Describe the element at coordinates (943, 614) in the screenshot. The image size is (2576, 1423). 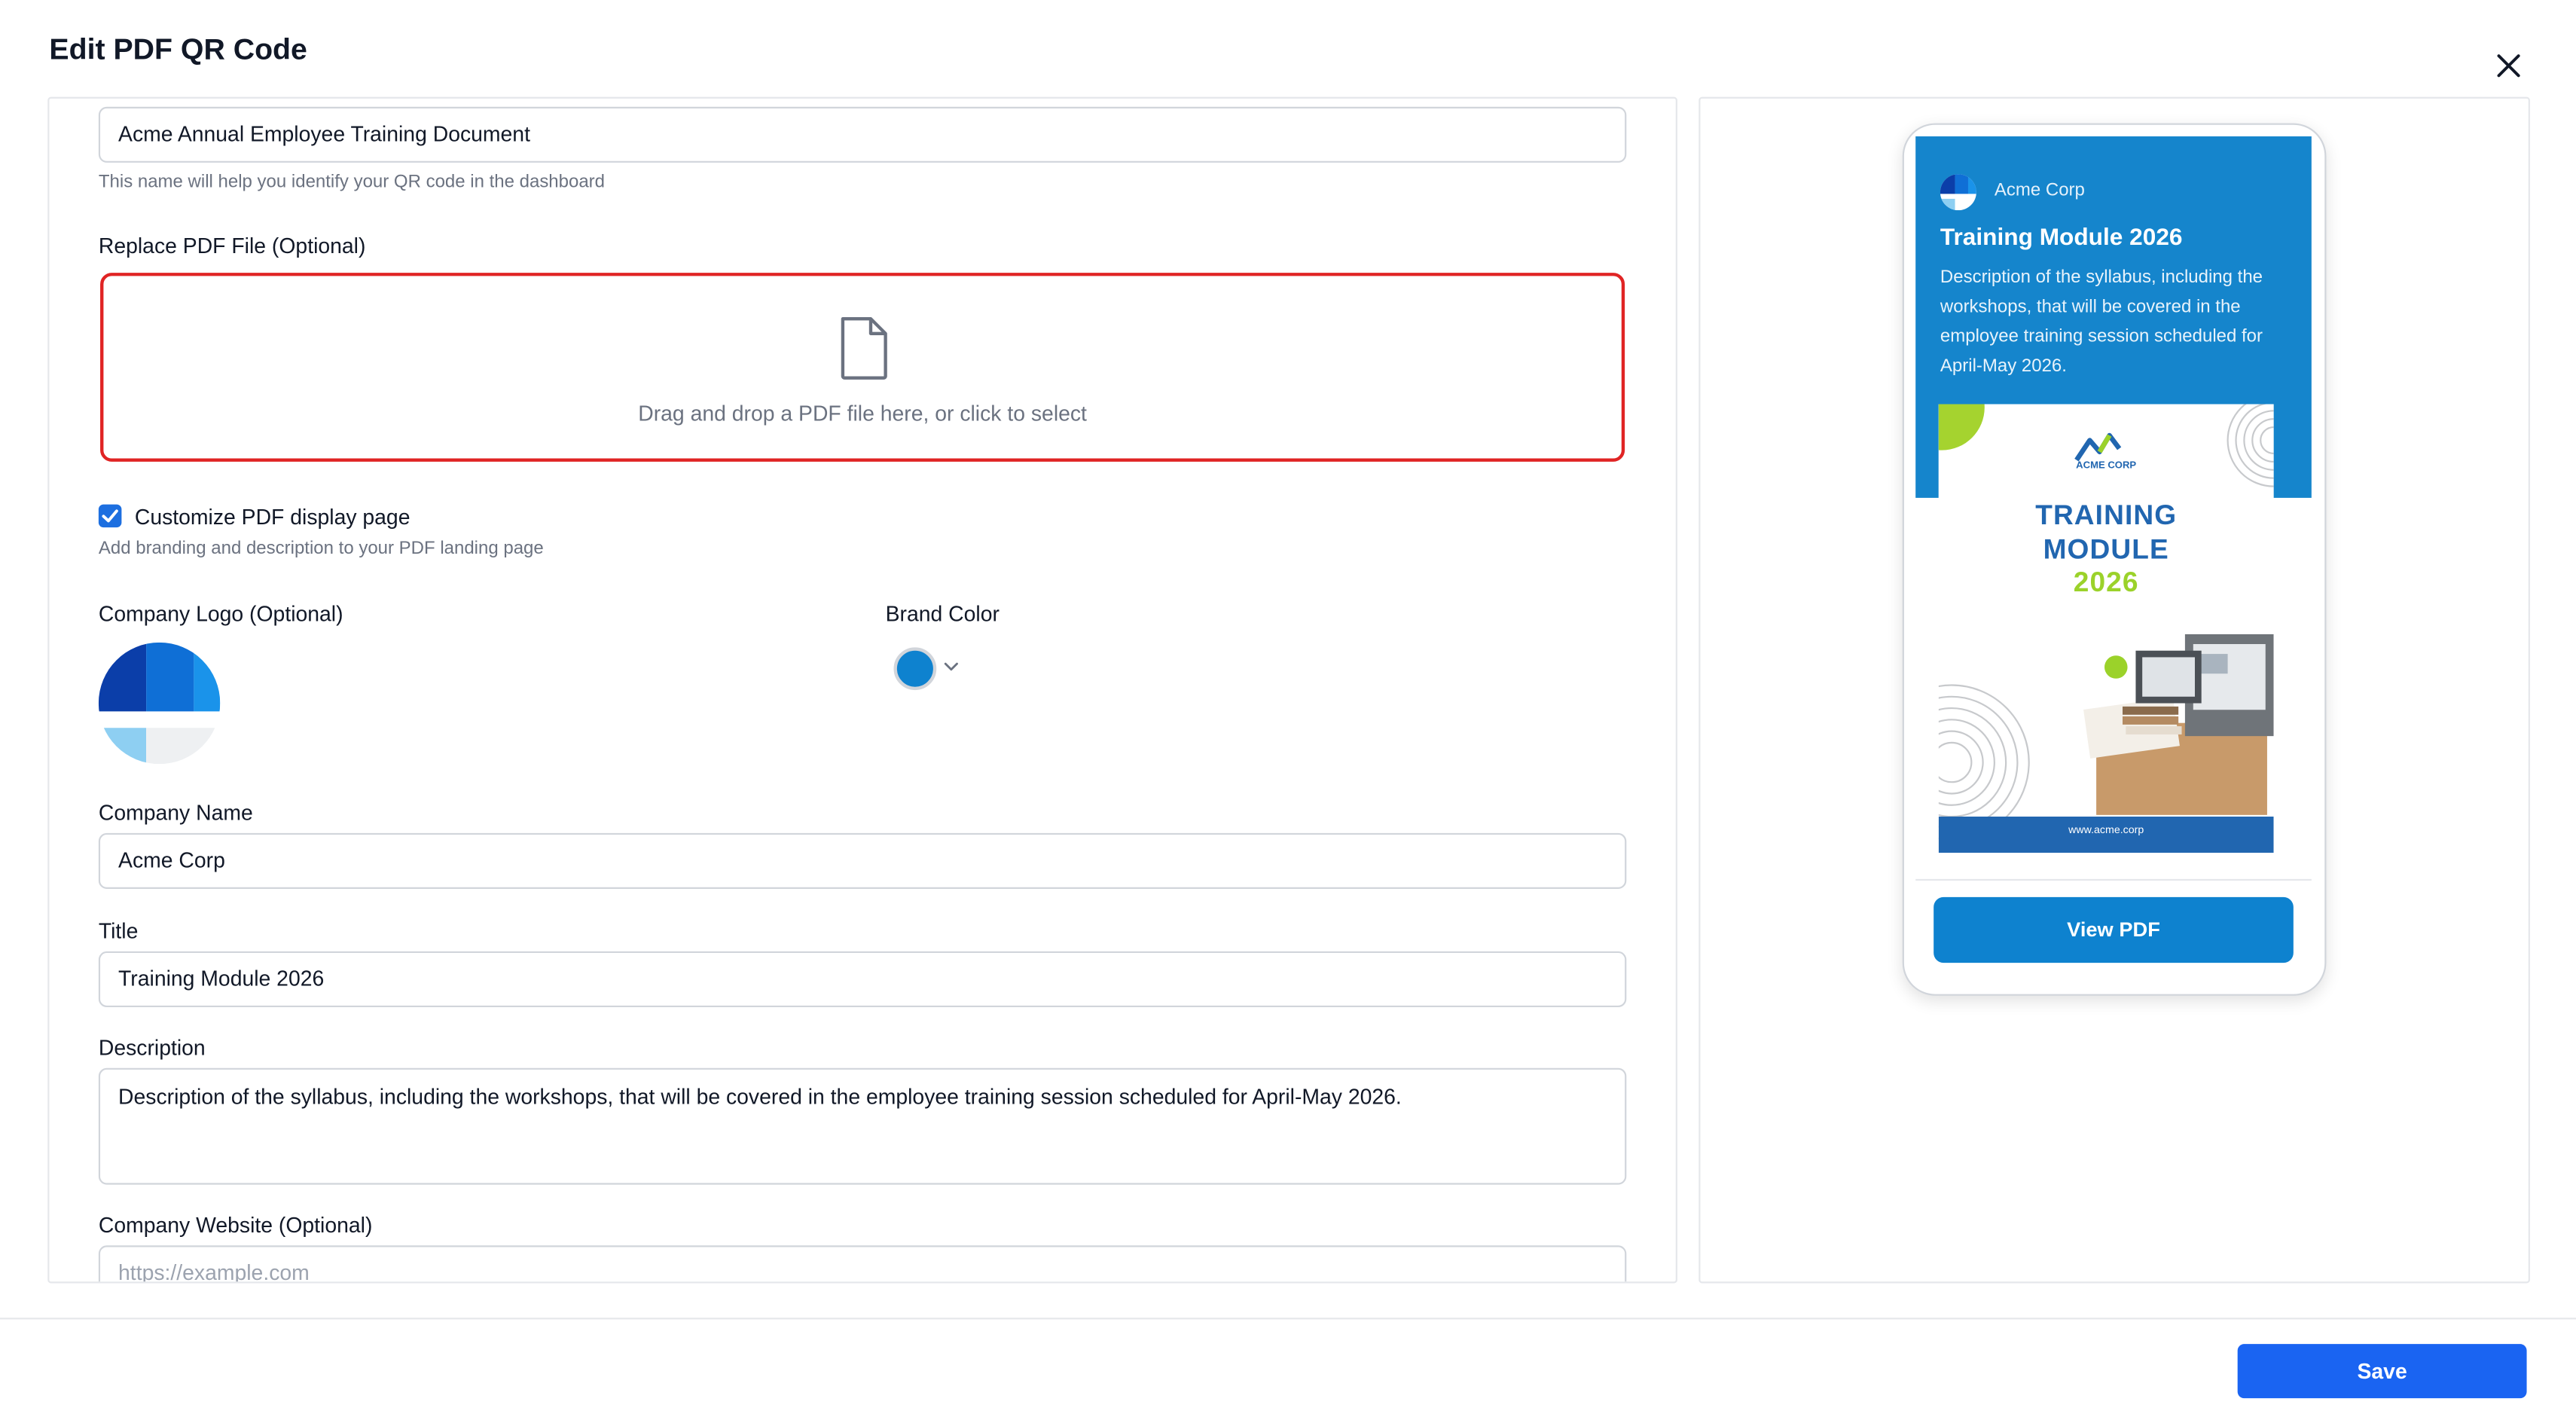
I see `brand-color-label: Brand Color` at that location.